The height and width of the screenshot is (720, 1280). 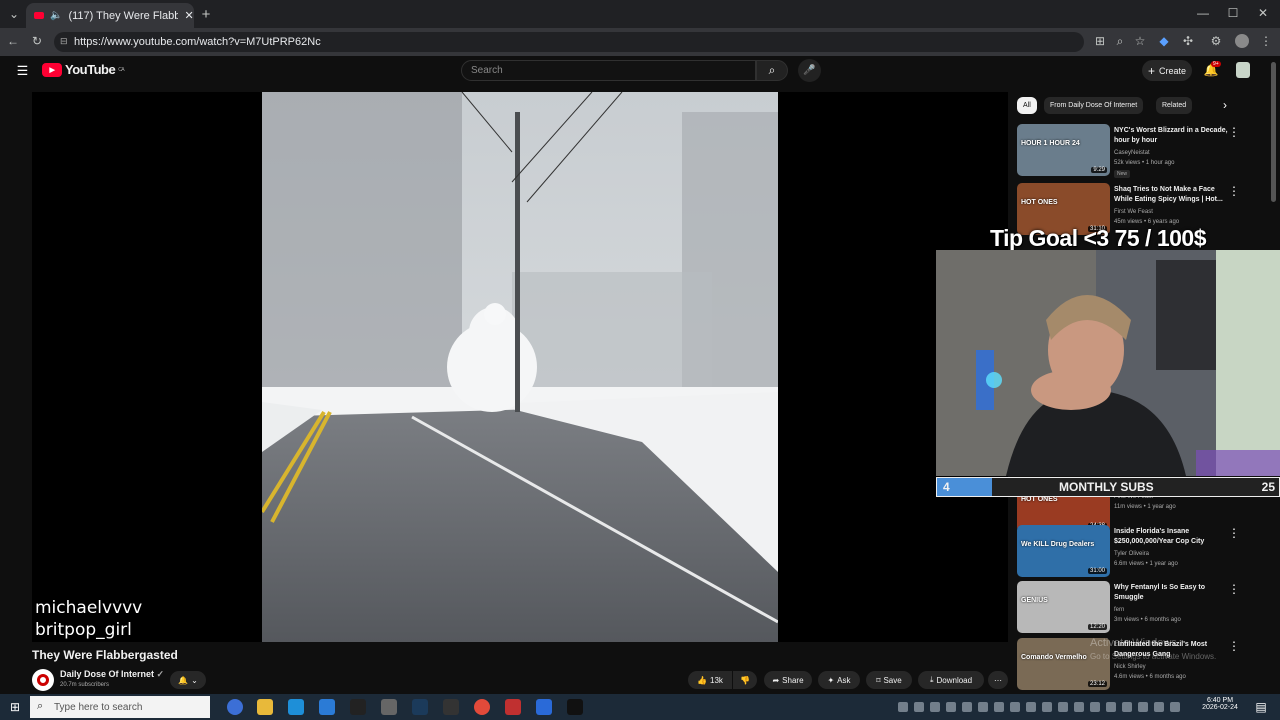 What do you see at coordinates (575, 707) in the screenshot?
I see `app-dark-icon` at bounding box center [575, 707].